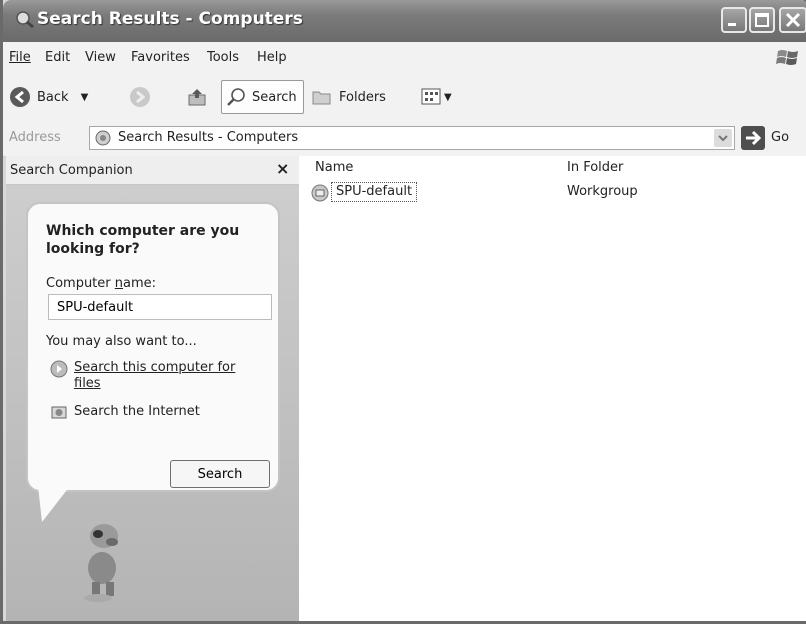  Describe the element at coordinates (152, 170) in the screenshot. I see `companion-header: Search Companion ×` at that location.